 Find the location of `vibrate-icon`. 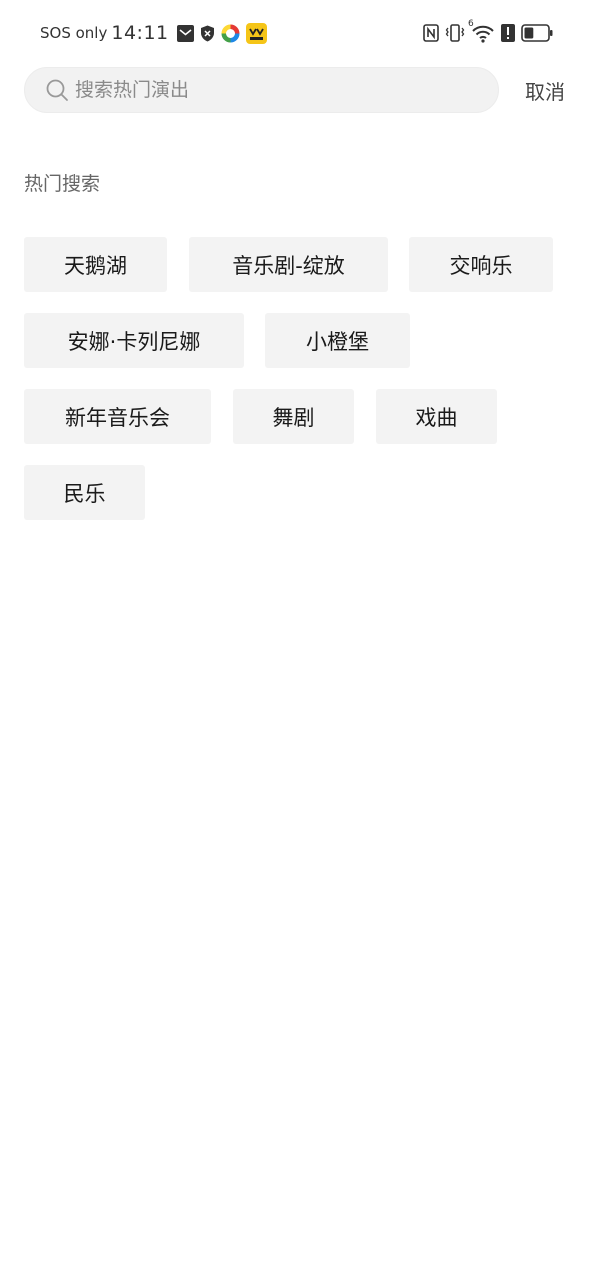

vibrate-icon is located at coordinates (455, 33).